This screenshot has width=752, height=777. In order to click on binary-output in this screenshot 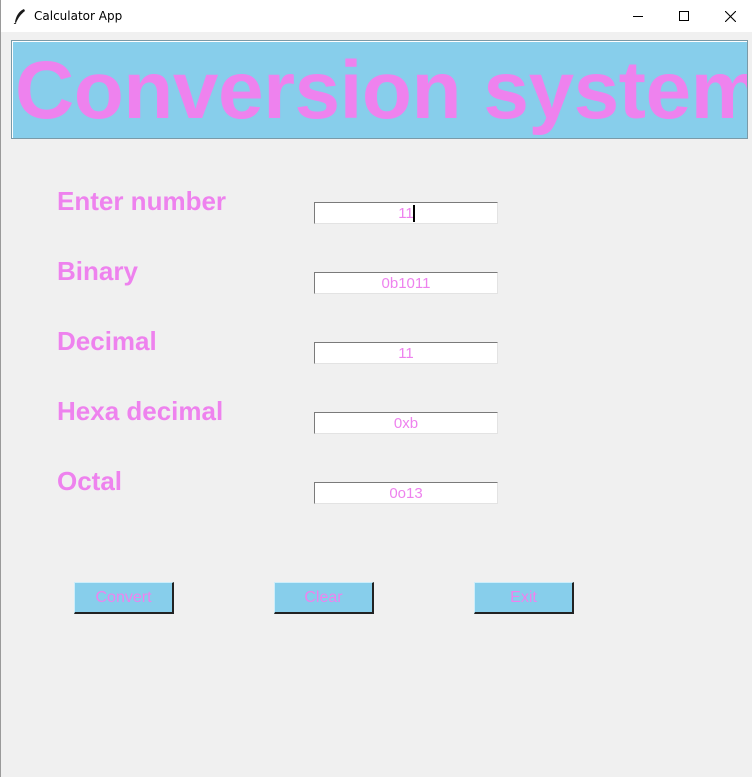, I will do `click(406, 283)`.